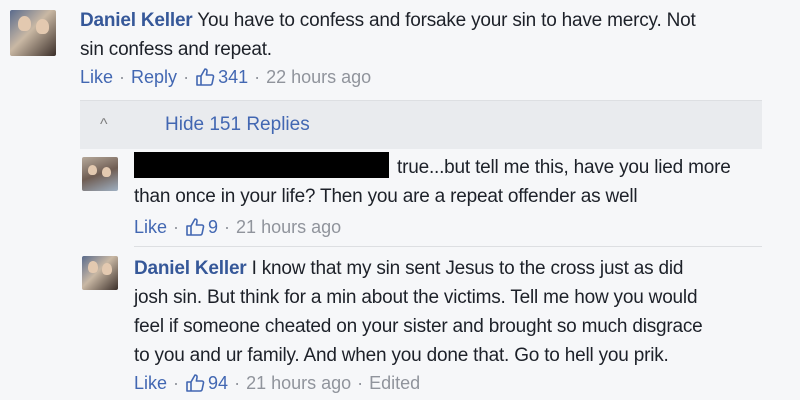  Describe the element at coordinates (190, 268) in the screenshot. I see `reply-author: Daniel Keller` at that location.